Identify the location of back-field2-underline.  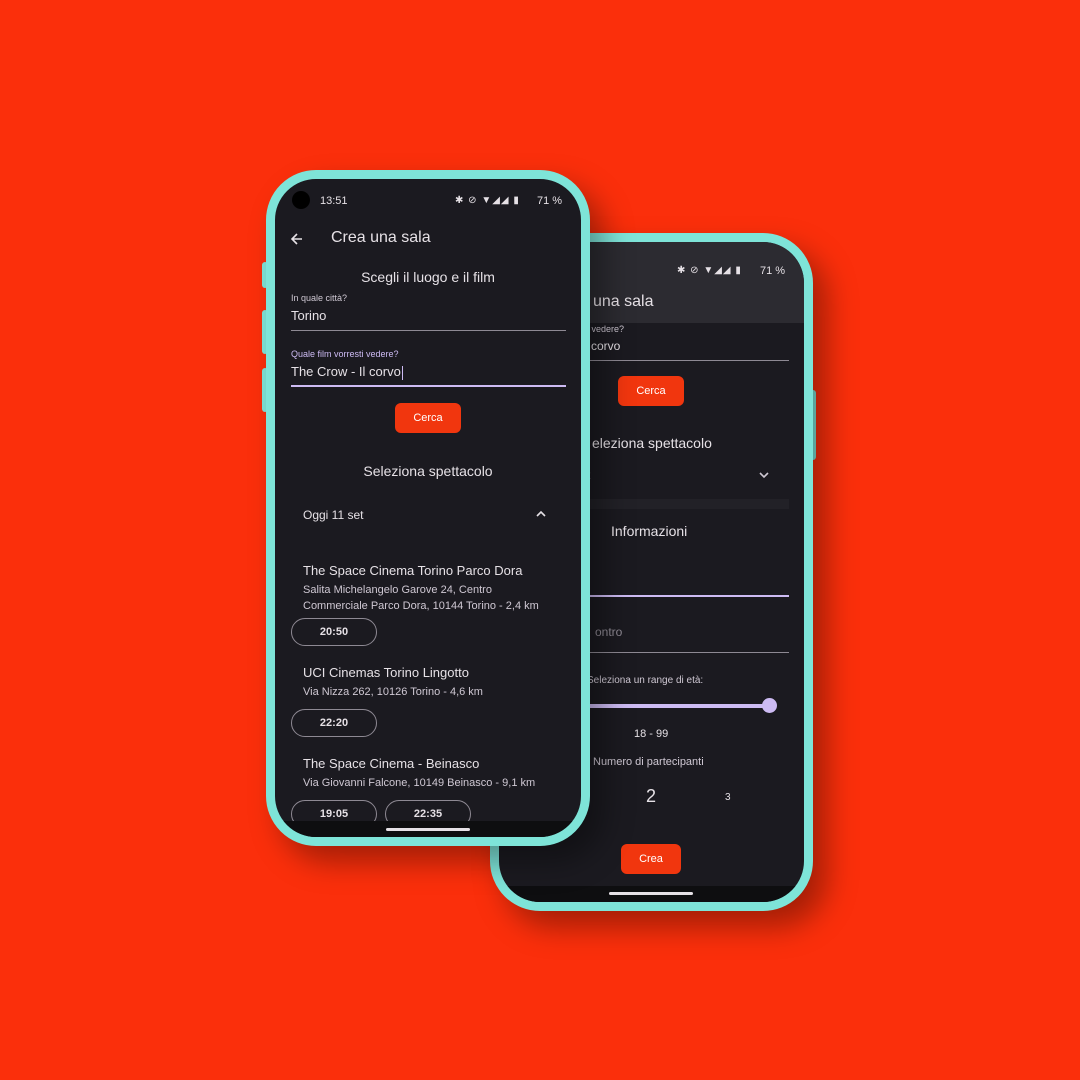
(684, 652).